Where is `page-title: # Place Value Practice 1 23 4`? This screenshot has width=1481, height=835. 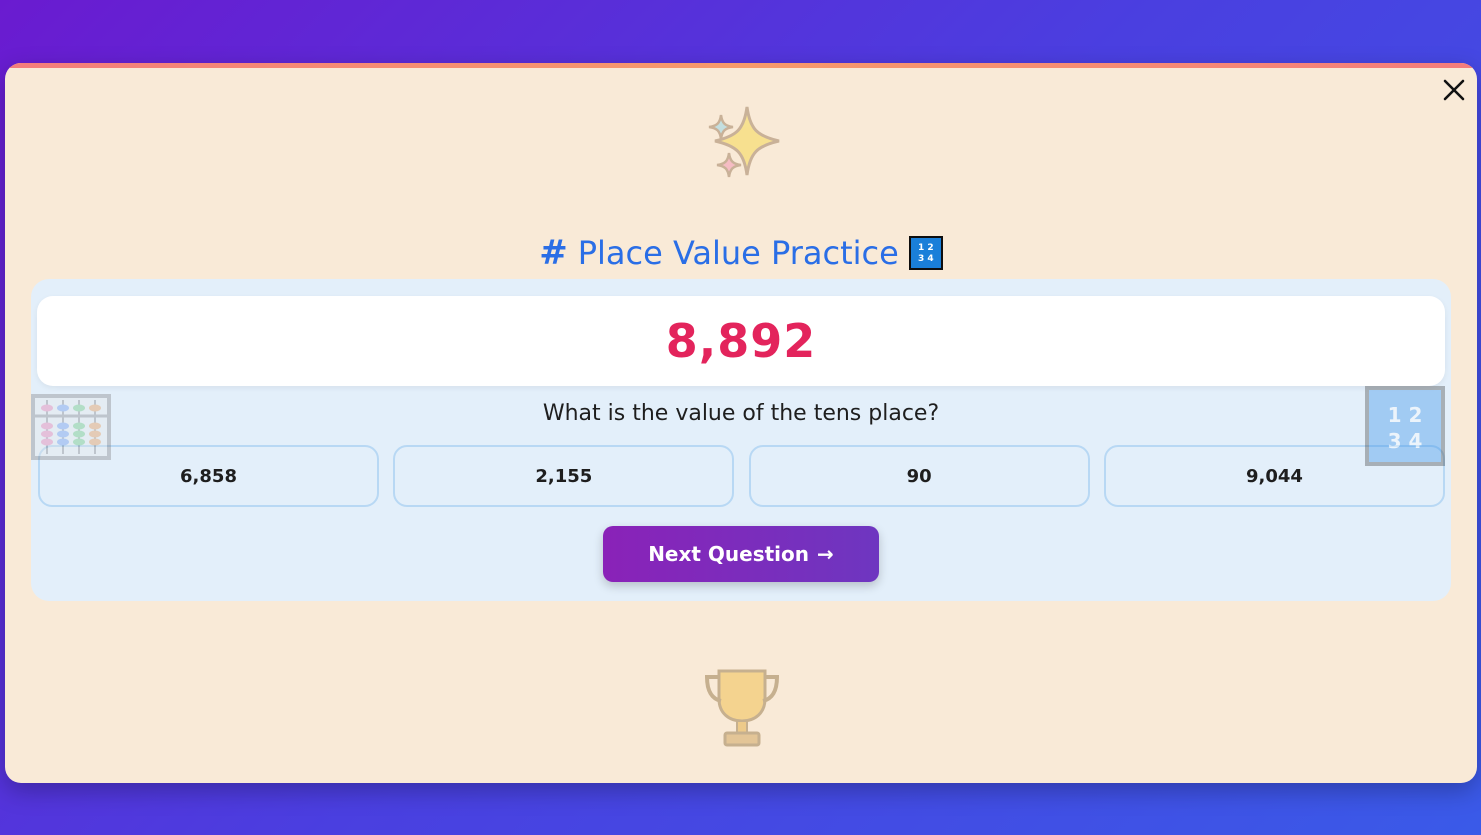
page-title: # Place Value Practice 1 23 4 is located at coordinates (741, 253).